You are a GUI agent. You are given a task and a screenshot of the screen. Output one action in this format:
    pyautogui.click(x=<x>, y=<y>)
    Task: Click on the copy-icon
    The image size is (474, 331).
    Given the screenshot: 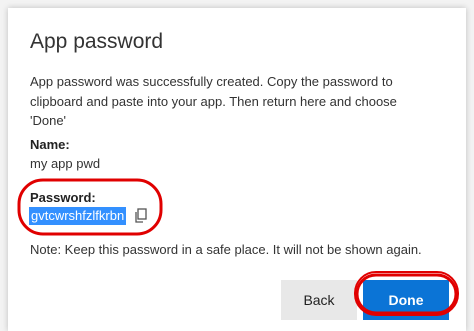 What is the action you would take?
    pyautogui.click(x=141, y=216)
    